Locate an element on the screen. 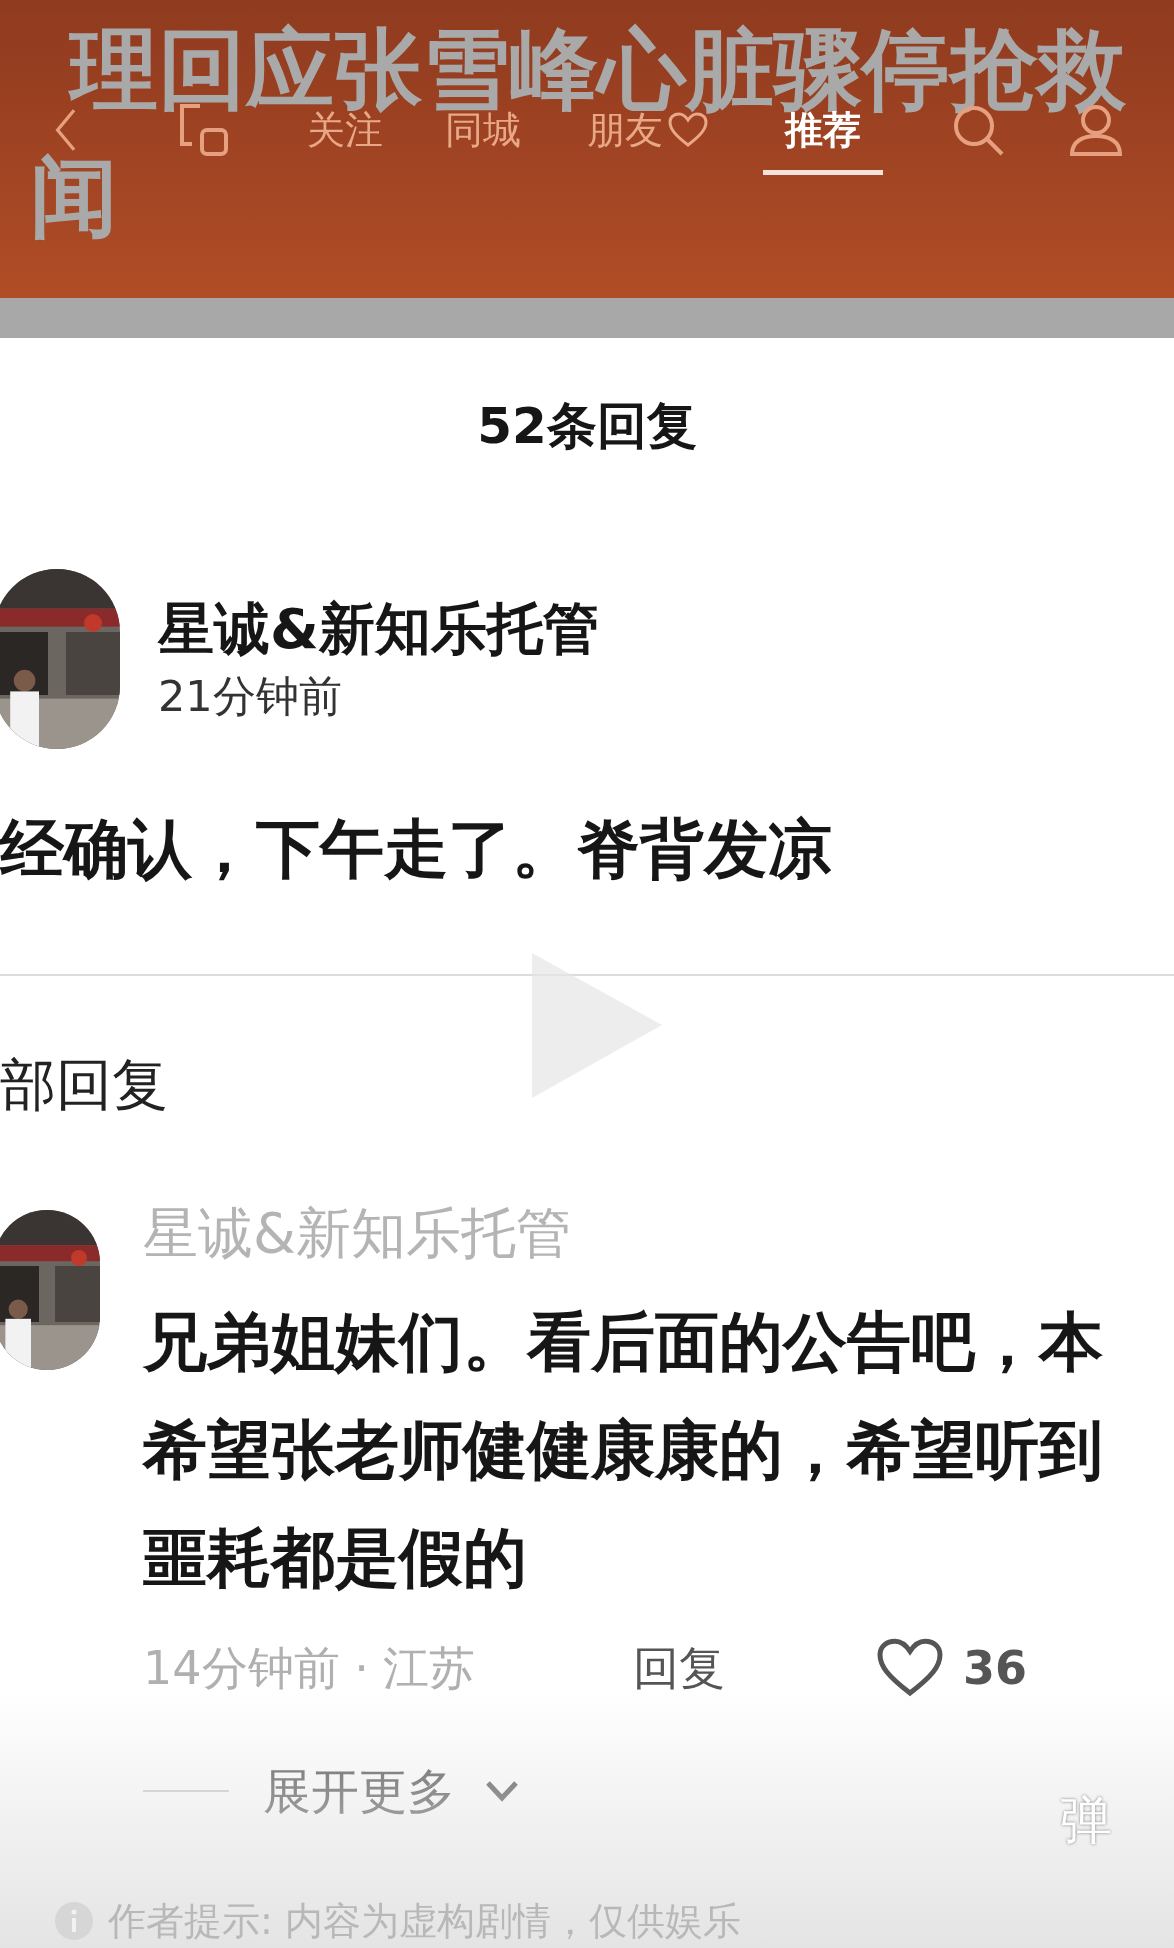 This screenshot has height=1948, width=1174. section-label: 部回复 is located at coordinates (84, 1085).